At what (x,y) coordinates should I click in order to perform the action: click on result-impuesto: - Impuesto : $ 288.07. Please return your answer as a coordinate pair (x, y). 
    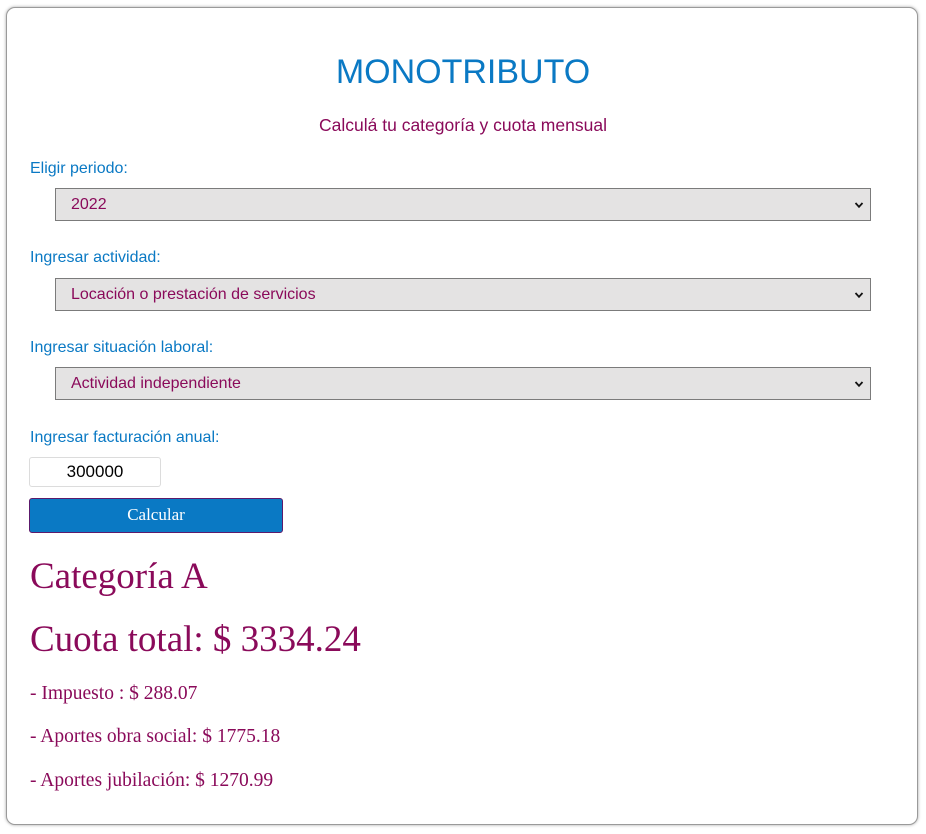
    Looking at the image, I should click on (114, 693).